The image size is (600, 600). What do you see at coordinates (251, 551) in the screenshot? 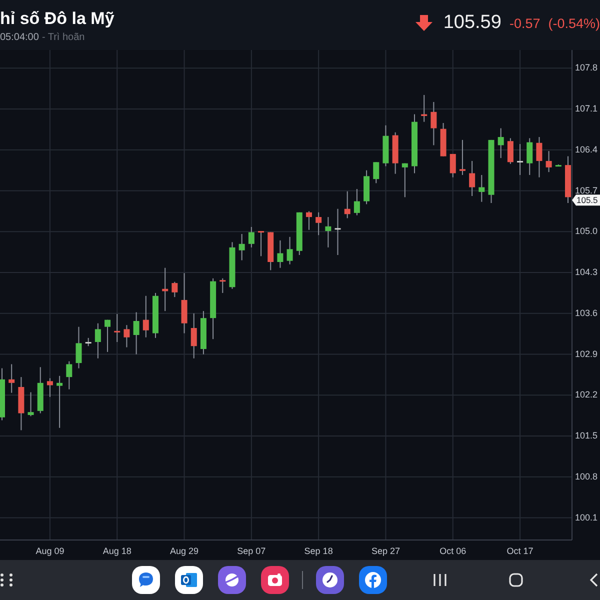
I see `x-axis-label: Sep 07` at bounding box center [251, 551].